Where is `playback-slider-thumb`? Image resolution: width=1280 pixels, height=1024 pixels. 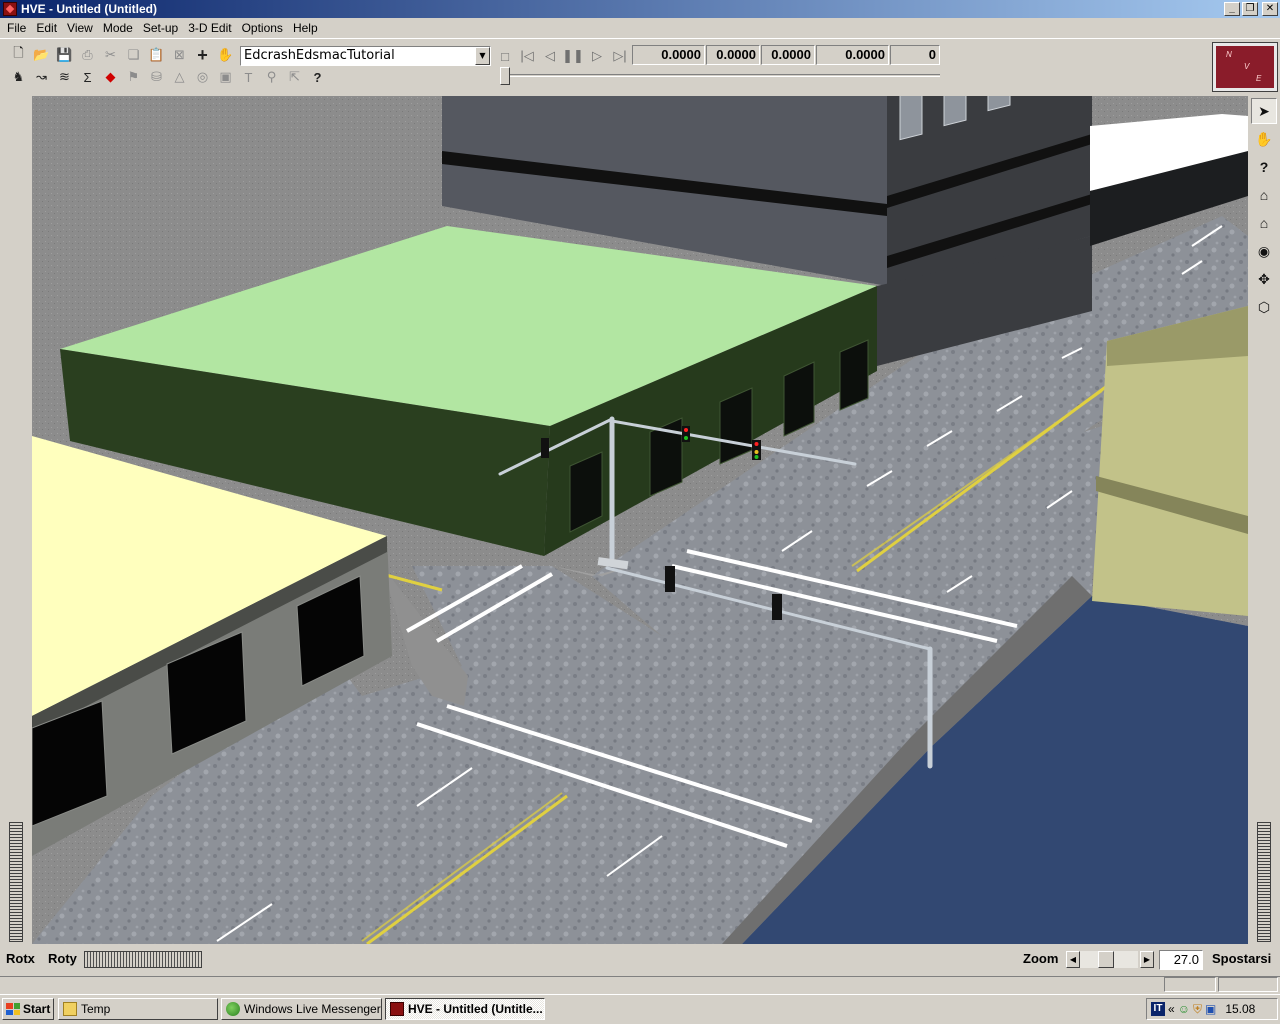
playback-slider-thumb is located at coordinates (505, 76).